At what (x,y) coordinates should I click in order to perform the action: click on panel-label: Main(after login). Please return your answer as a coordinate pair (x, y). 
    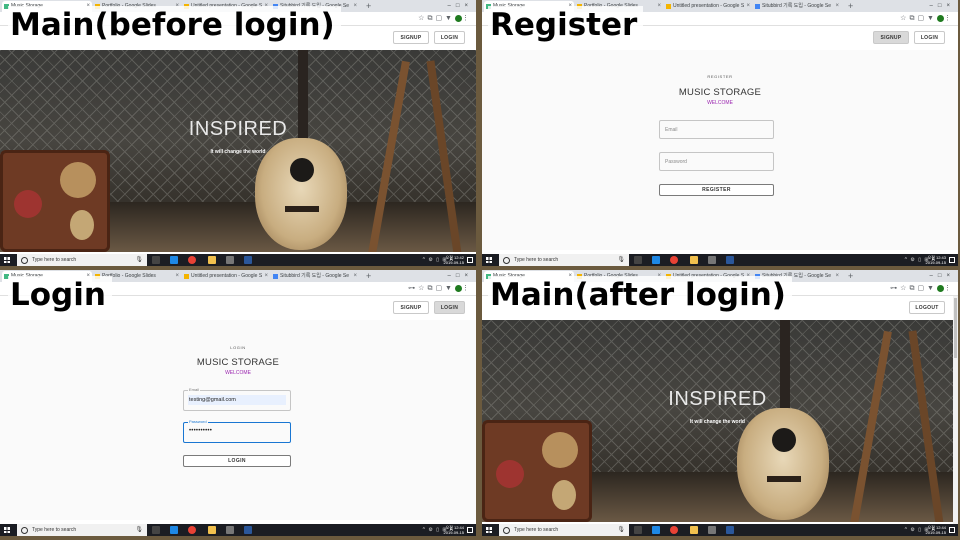
    Looking at the image, I should click on (640, 295).